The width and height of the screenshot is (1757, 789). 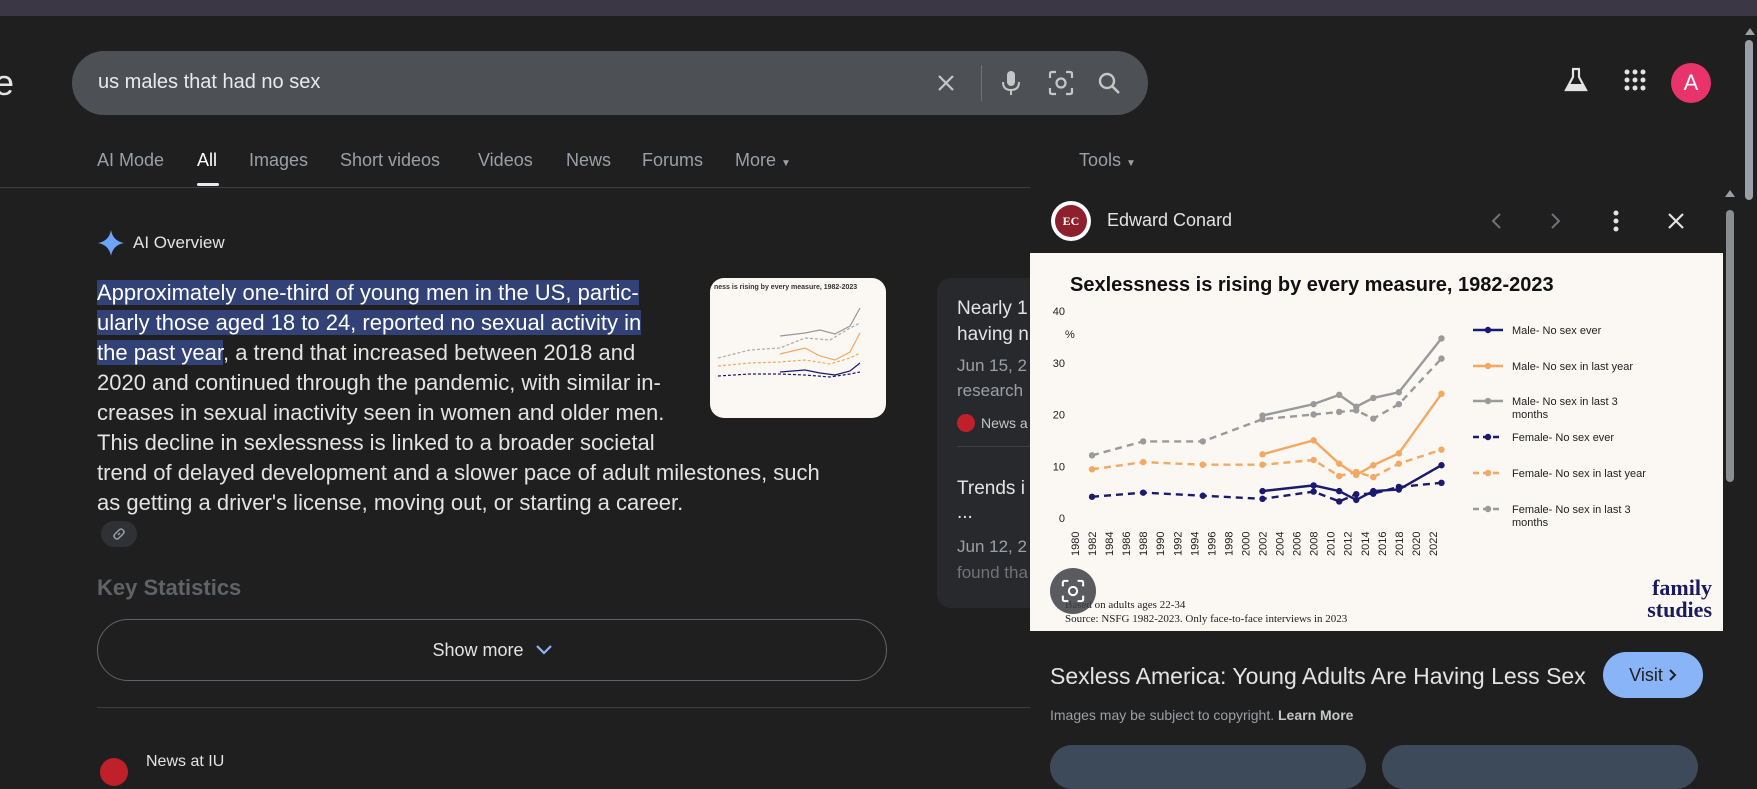 I want to click on panel-scroll-thumb, so click(x=1730, y=346).